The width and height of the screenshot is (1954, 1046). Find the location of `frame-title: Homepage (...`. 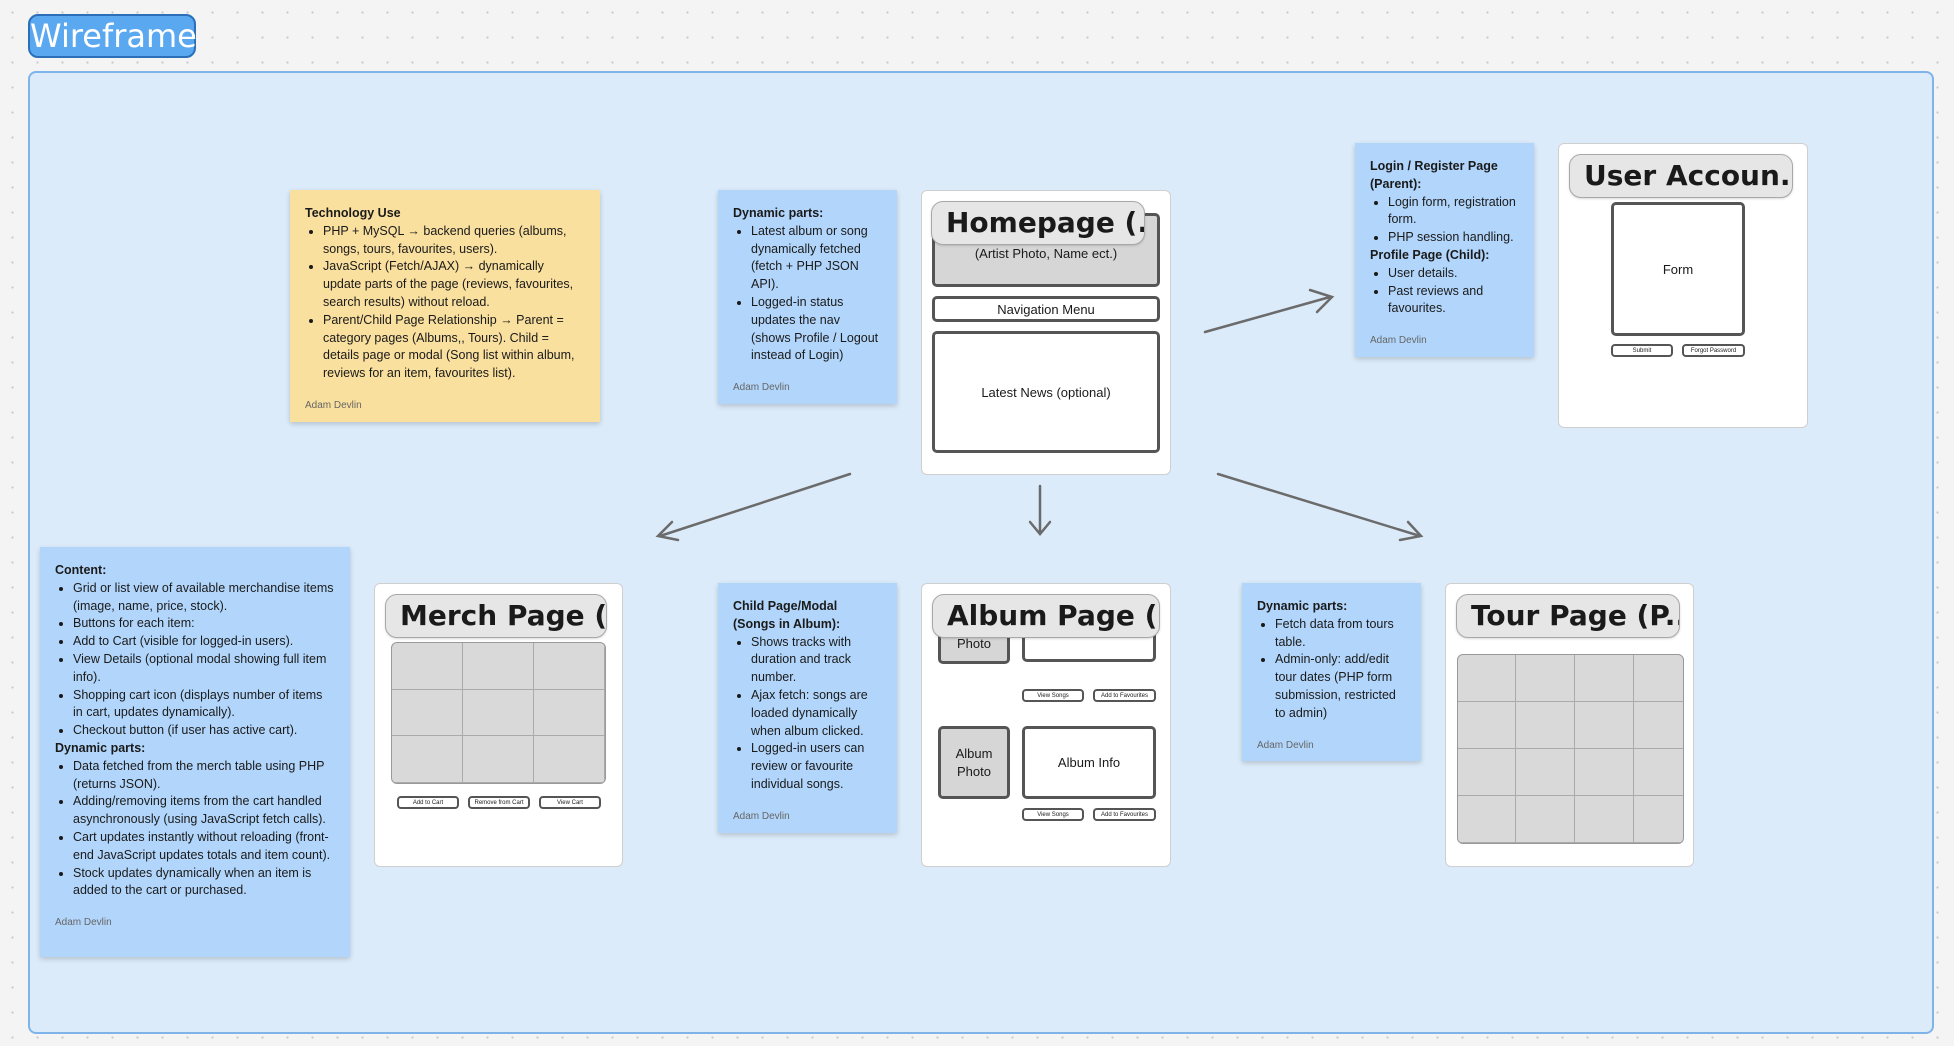

frame-title: Homepage (... is located at coordinates (1038, 223).